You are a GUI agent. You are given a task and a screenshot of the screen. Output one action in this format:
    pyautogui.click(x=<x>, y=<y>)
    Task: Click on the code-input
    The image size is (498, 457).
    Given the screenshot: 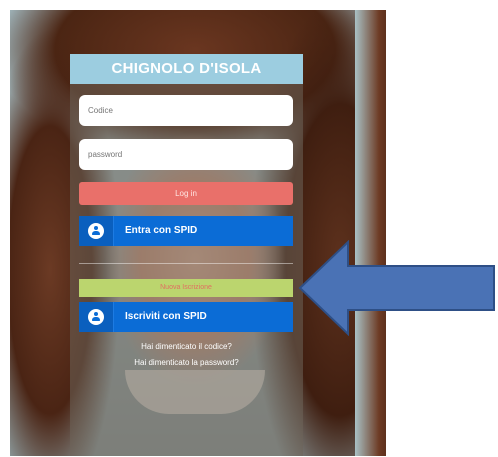 What is the action you would take?
    pyautogui.click(x=186, y=110)
    